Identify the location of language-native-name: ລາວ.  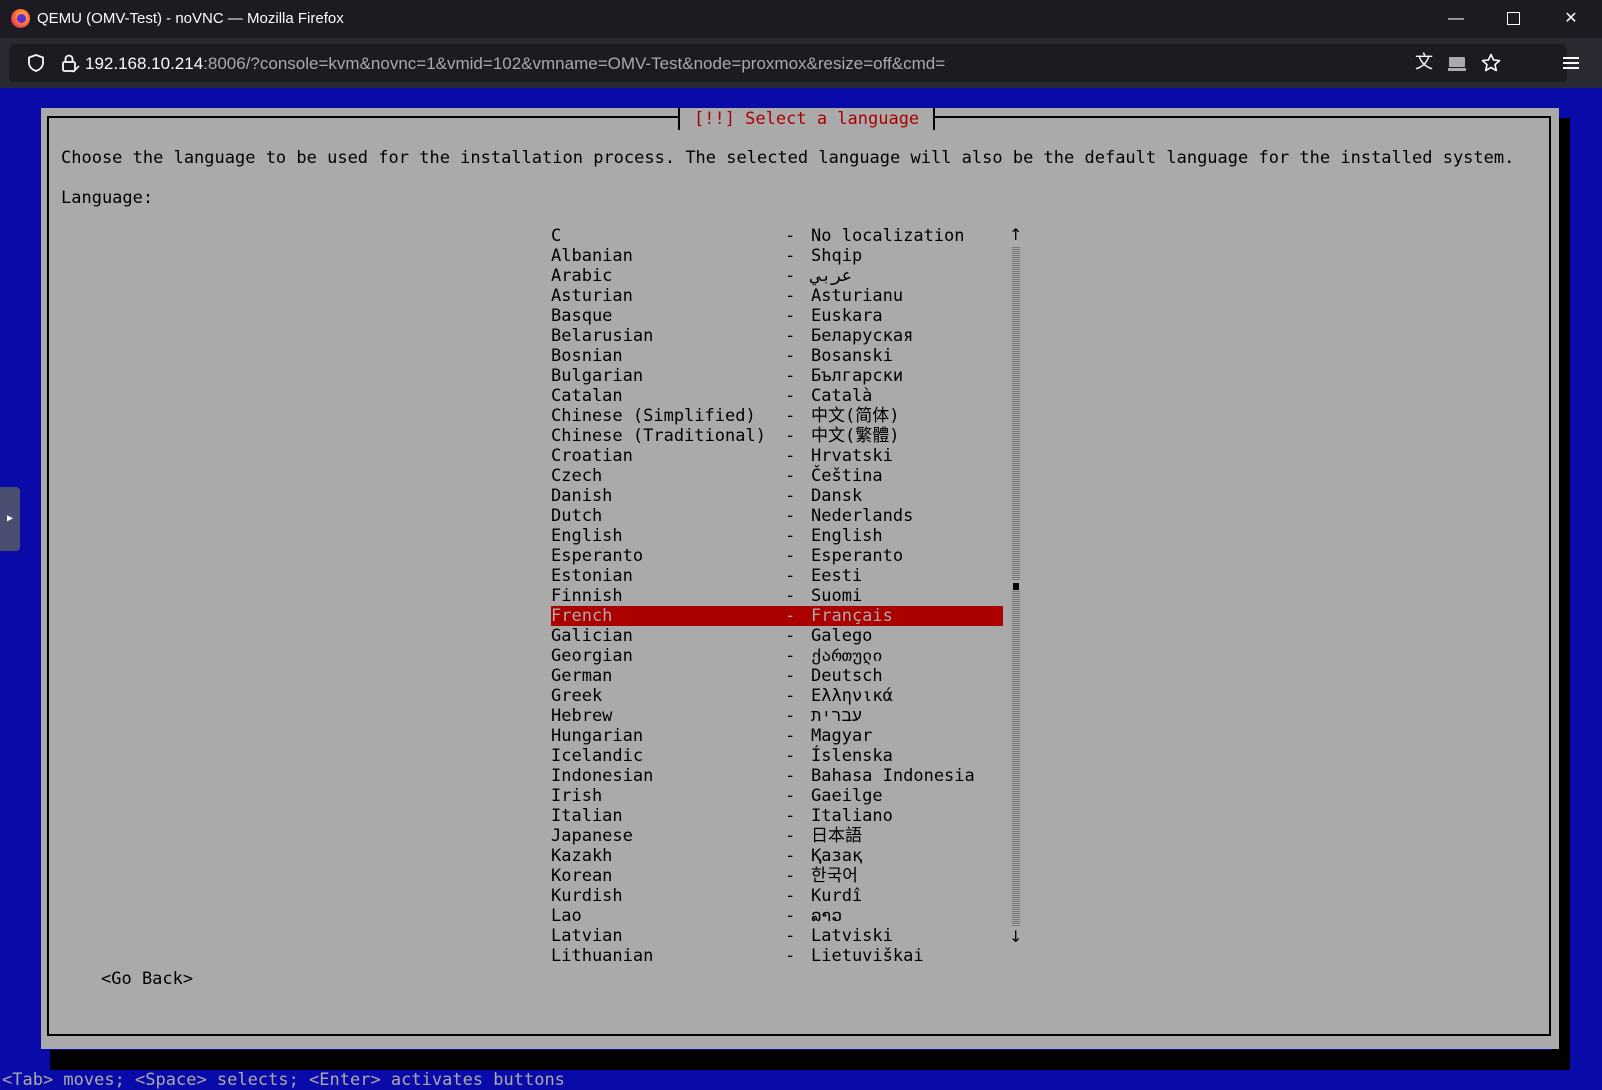
(826, 916).